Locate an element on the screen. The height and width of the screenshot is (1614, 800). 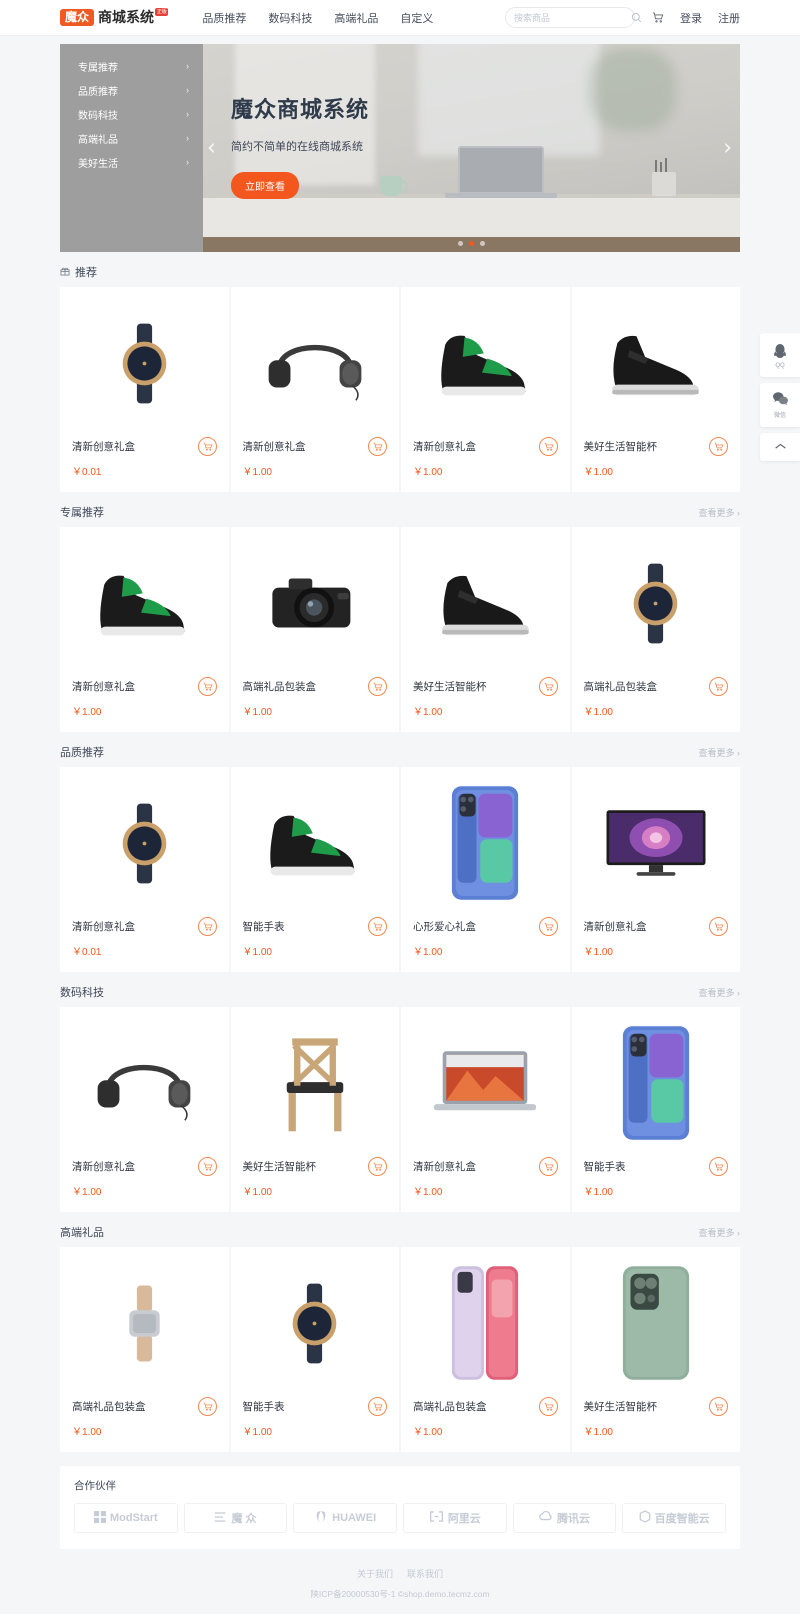
category-item-0: 专属推荐 › is located at coordinates (131, 66).